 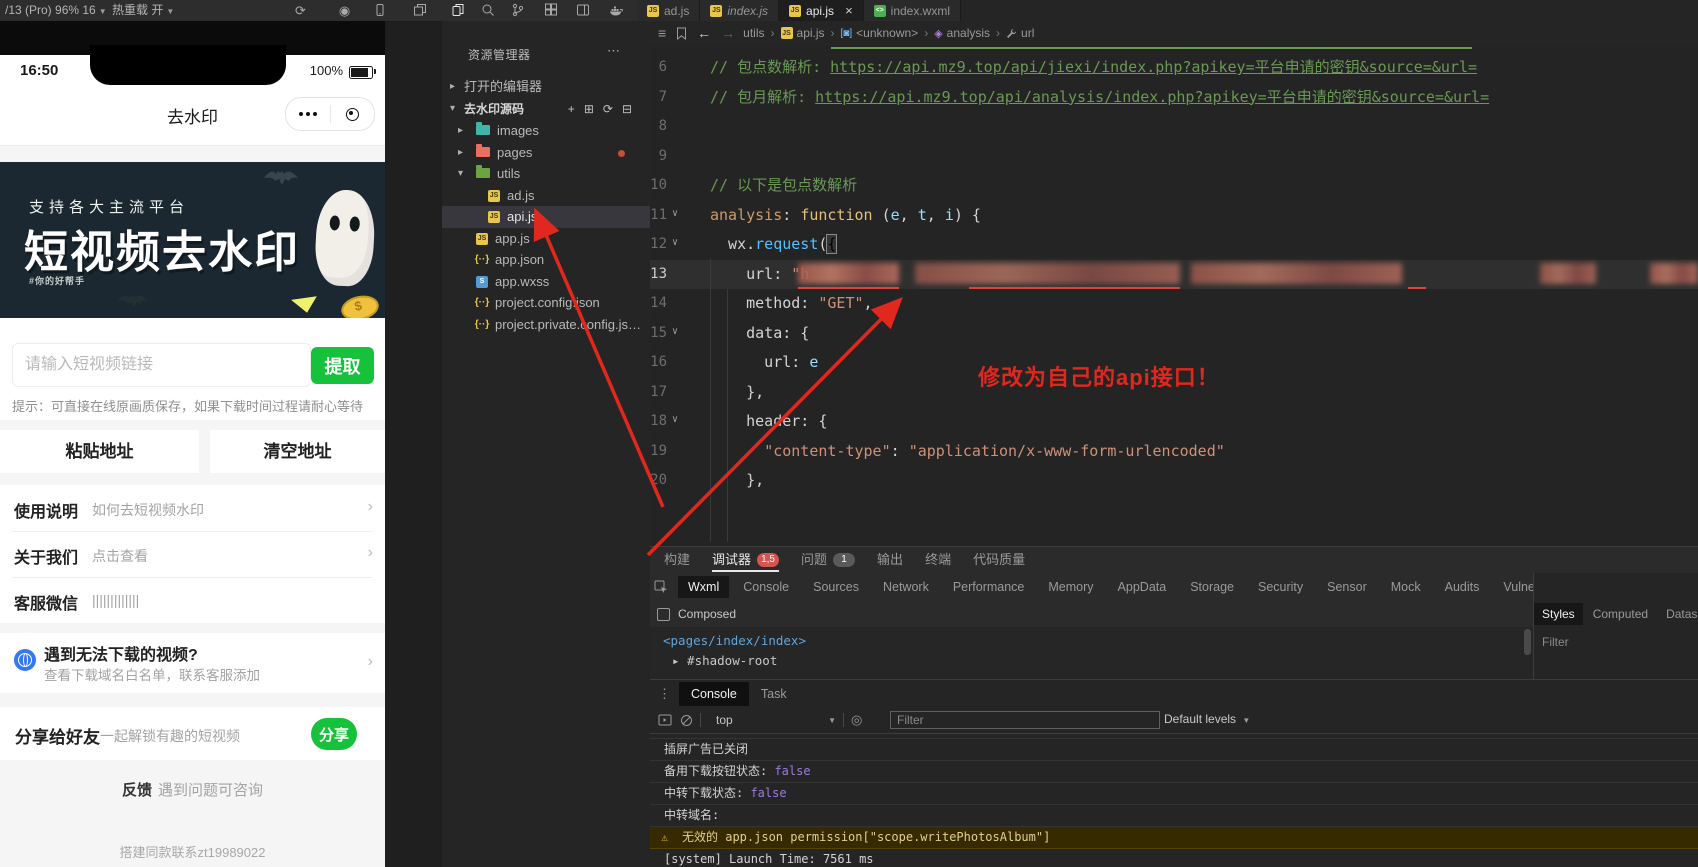 I want to click on context-selector: top ▼, so click(x=776, y=720).